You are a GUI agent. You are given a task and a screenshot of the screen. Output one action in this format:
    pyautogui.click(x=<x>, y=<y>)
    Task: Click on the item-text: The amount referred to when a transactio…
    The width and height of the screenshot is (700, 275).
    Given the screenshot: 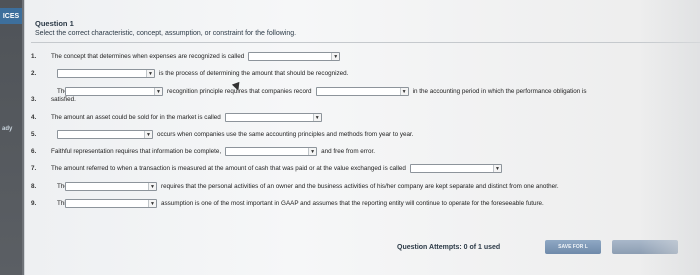 What is the action you would take?
    pyautogui.click(x=228, y=168)
    